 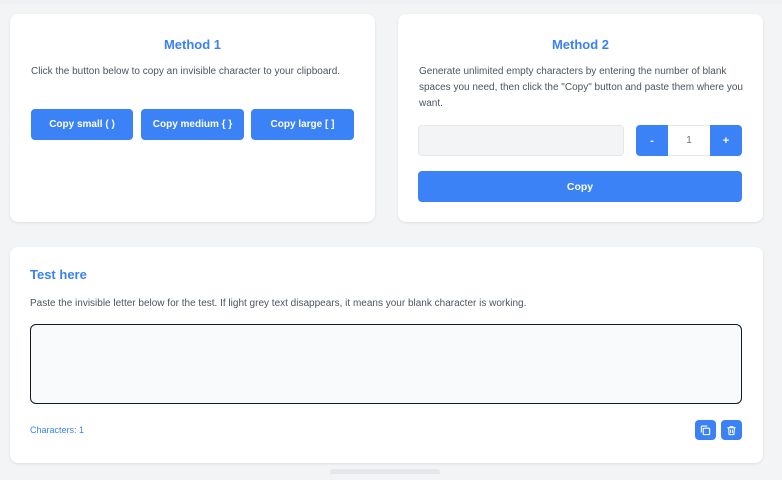 I want to click on trash-icon-button, so click(x=731, y=430).